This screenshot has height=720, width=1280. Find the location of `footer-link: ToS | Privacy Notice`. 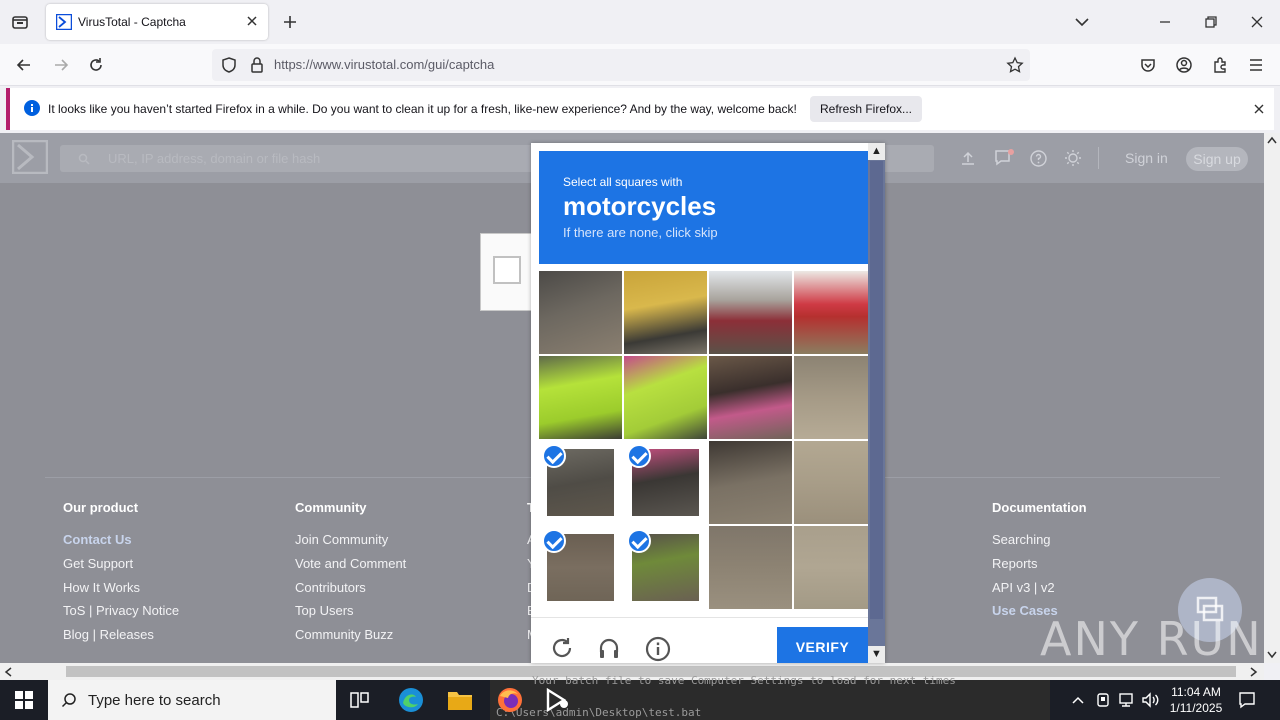

footer-link: ToS | Privacy Notice is located at coordinates (121, 610).